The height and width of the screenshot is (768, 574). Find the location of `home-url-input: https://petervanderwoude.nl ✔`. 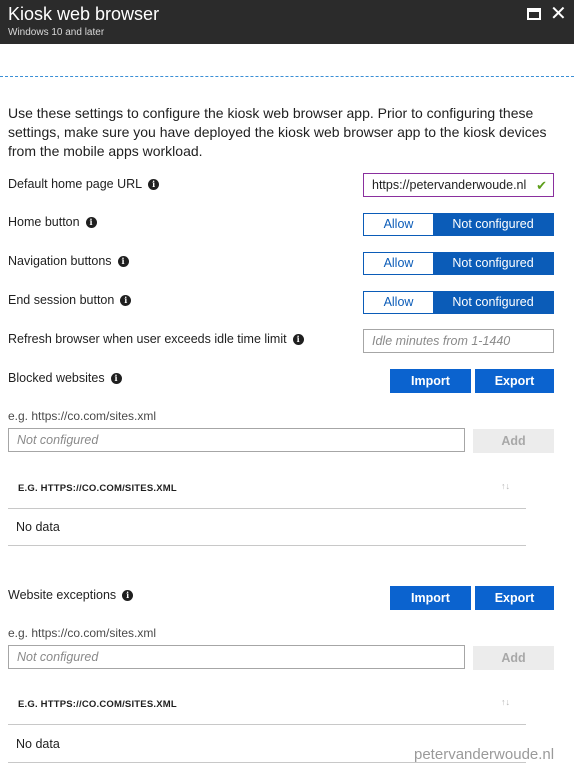

home-url-input: https://petervanderwoude.nl ✔ is located at coordinates (458, 185).